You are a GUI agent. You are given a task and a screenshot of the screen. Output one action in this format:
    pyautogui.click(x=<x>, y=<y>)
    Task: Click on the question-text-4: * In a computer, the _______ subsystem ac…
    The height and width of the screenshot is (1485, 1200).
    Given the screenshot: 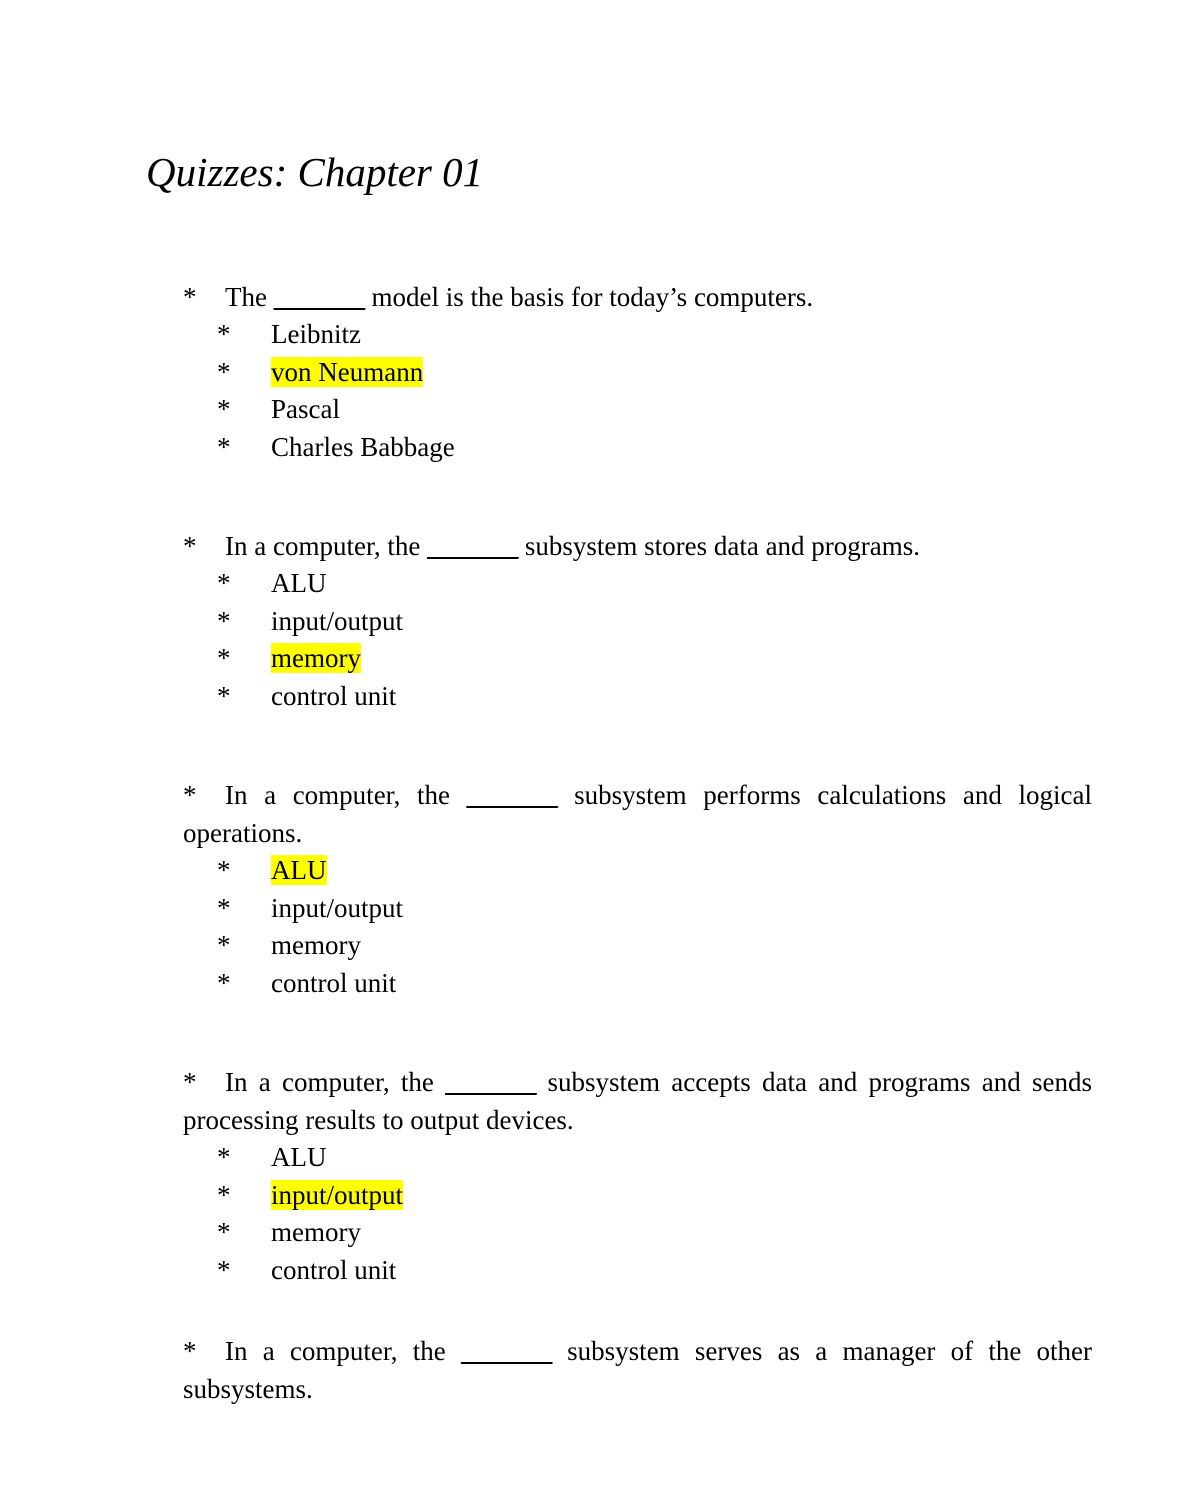 What is the action you would take?
    pyautogui.click(x=637, y=1101)
    